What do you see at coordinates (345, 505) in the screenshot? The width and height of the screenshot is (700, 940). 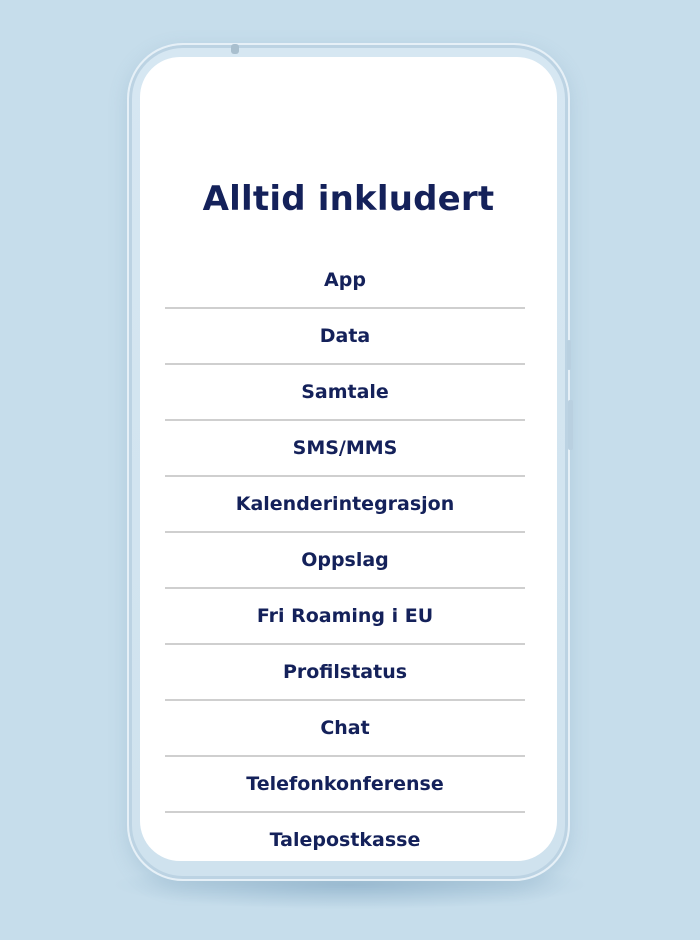 I see `feature-item-kalenderintegrasjon: Kalenderintegrasjon` at bounding box center [345, 505].